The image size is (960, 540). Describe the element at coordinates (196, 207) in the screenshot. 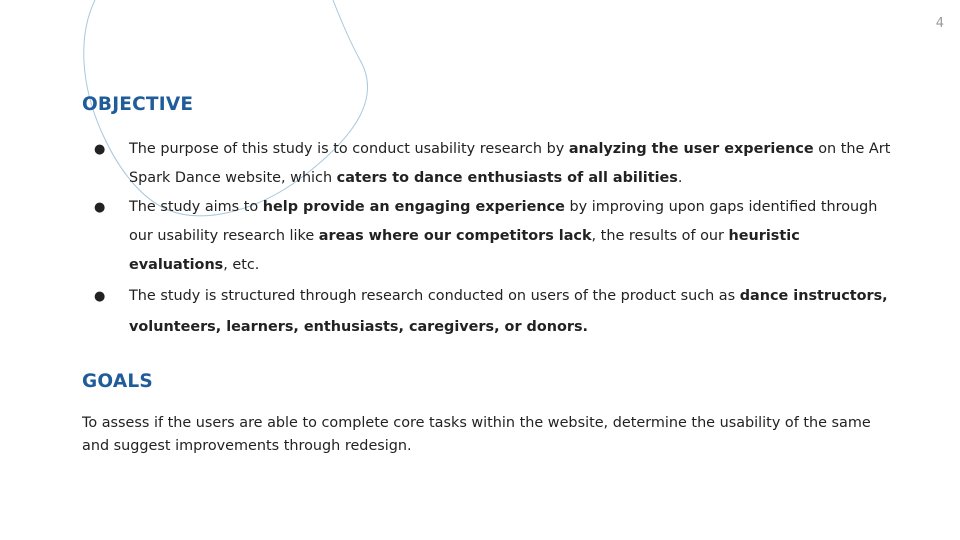

I see `bullet-text: The study aims to` at that location.